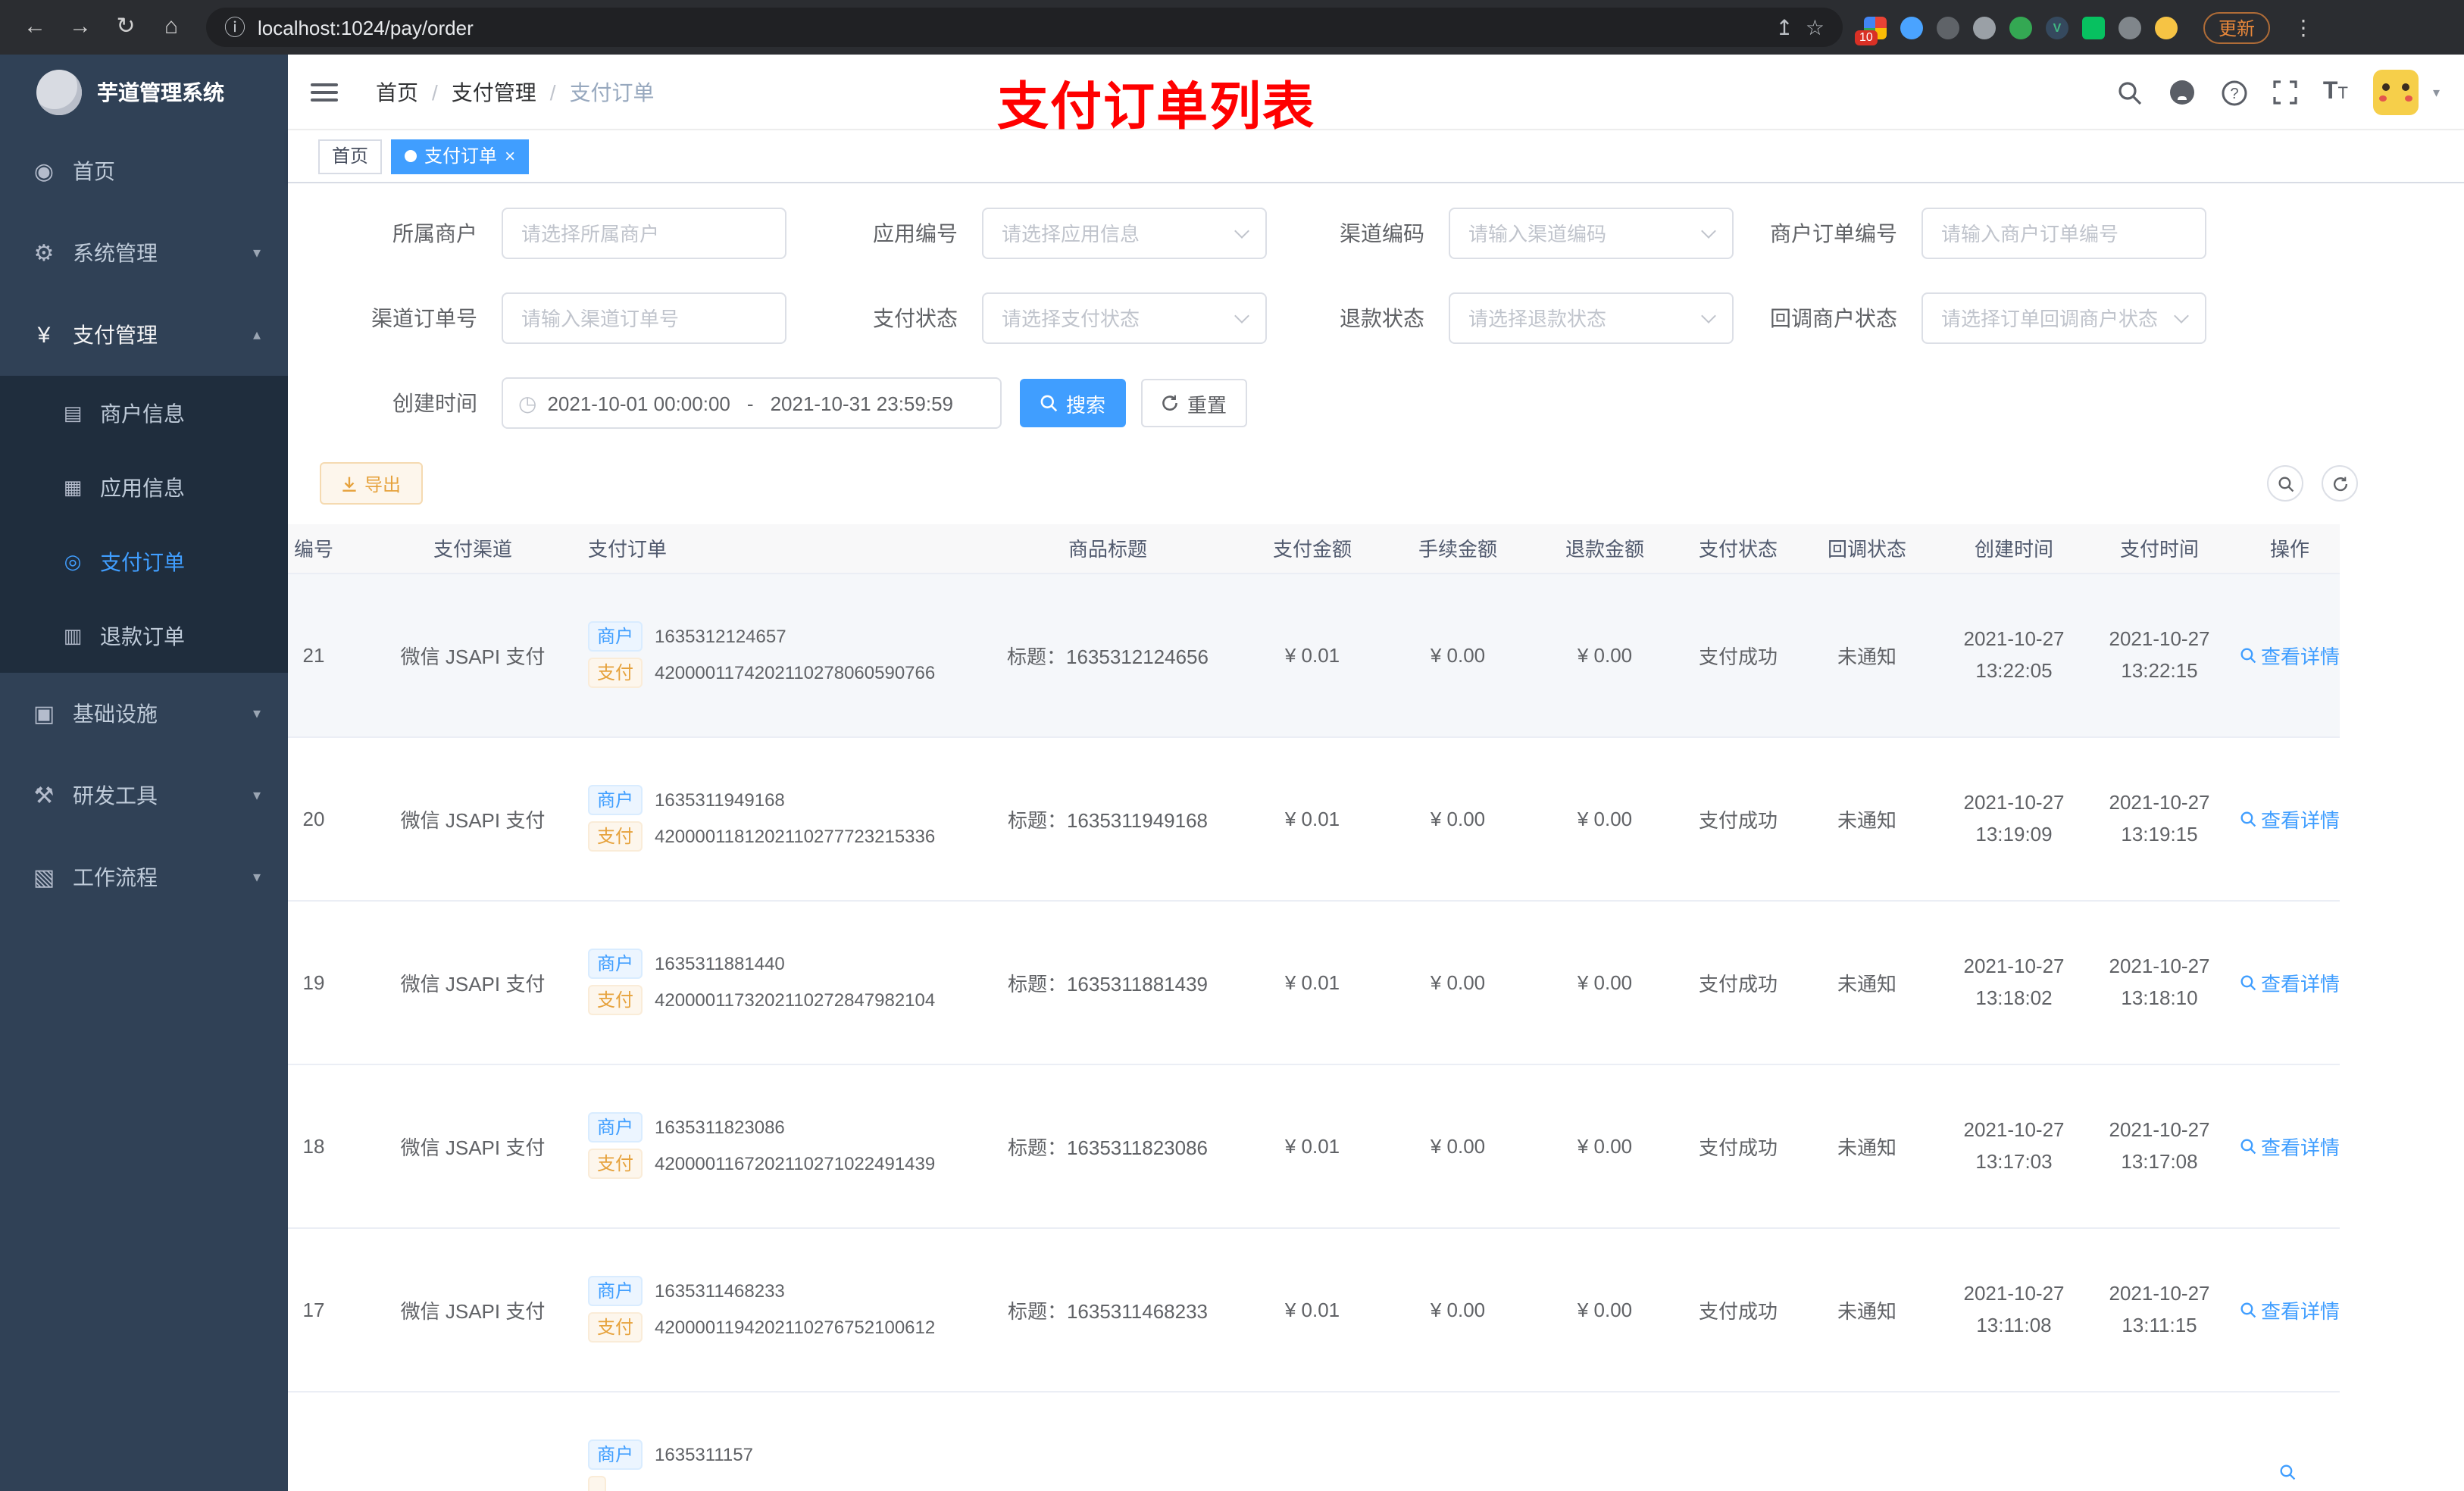 The image size is (2464, 1491). I want to click on sidebar-item-infrastructure: ▣ 基础设施 ▾, so click(144, 714).